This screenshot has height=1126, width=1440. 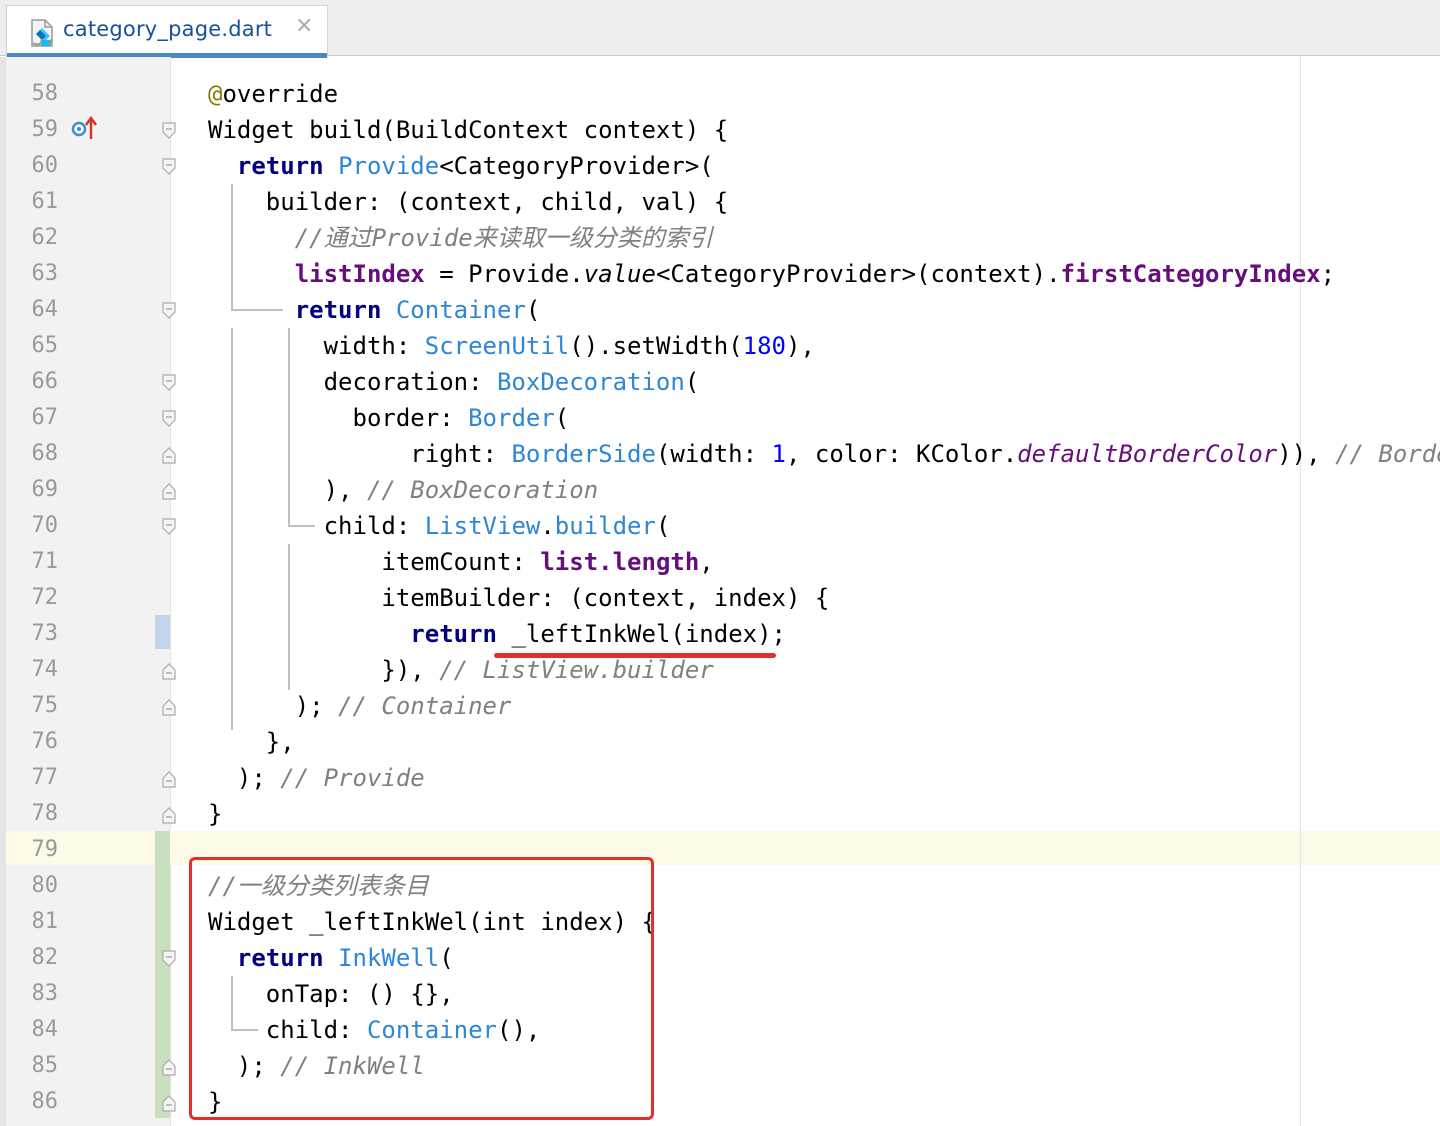 I want to click on code-line: ); // Container, so click(x=360, y=706).